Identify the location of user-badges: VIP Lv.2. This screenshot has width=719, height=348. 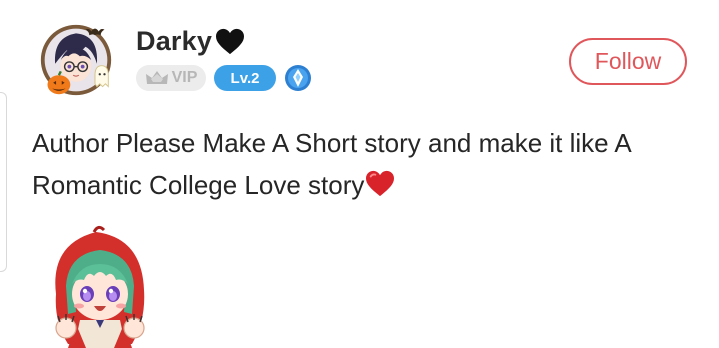
(224, 78).